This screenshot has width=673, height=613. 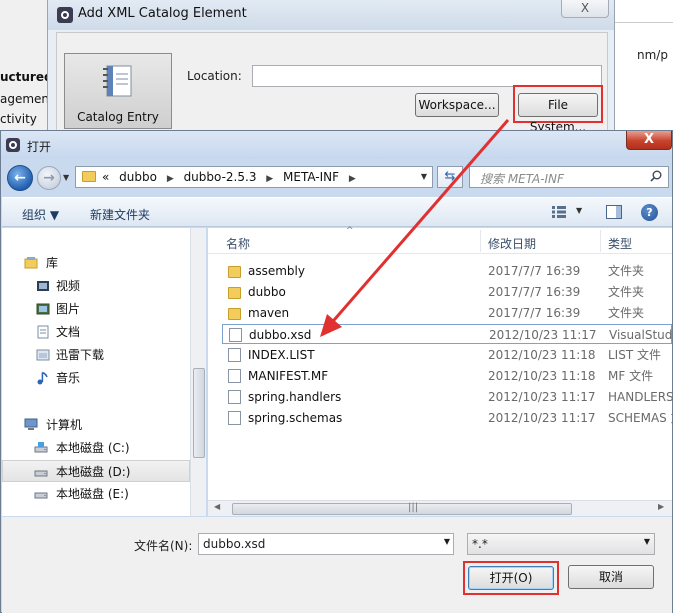 What do you see at coordinates (68, 332) in the screenshot?
I see `nav-item-label: 文档` at bounding box center [68, 332].